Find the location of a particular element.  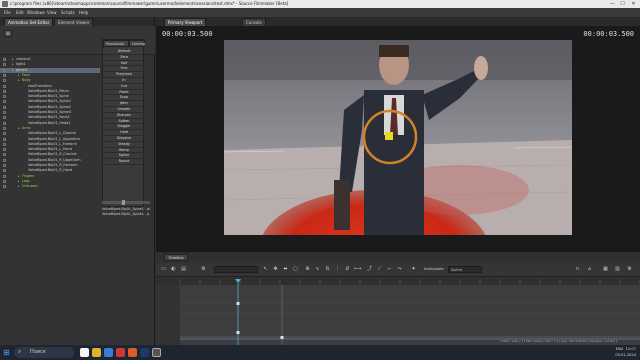

tree-row: ValveBiped.Bip01_L_UpperArm is located at coordinates (50, 139).